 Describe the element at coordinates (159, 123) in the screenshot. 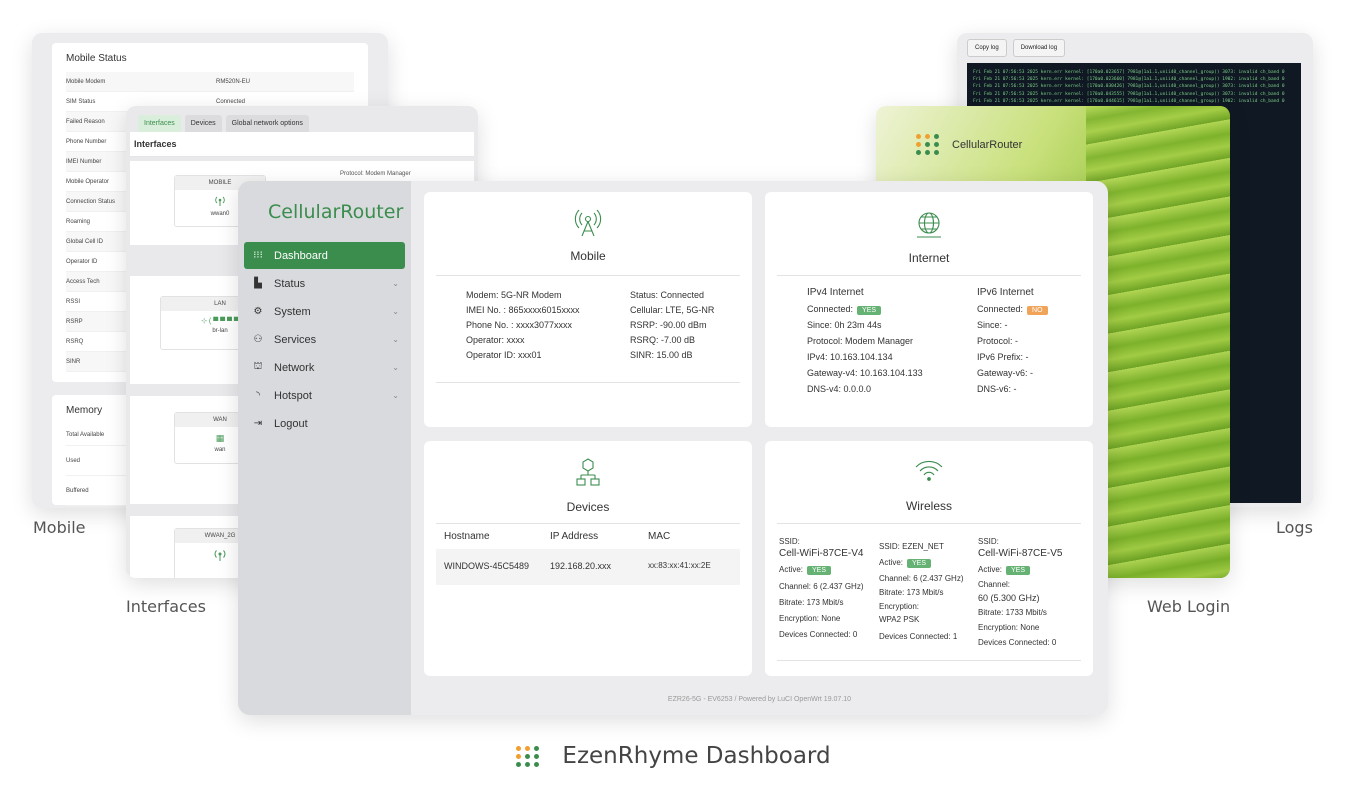

I see `tab-interfaces: Interfaces` at that location.